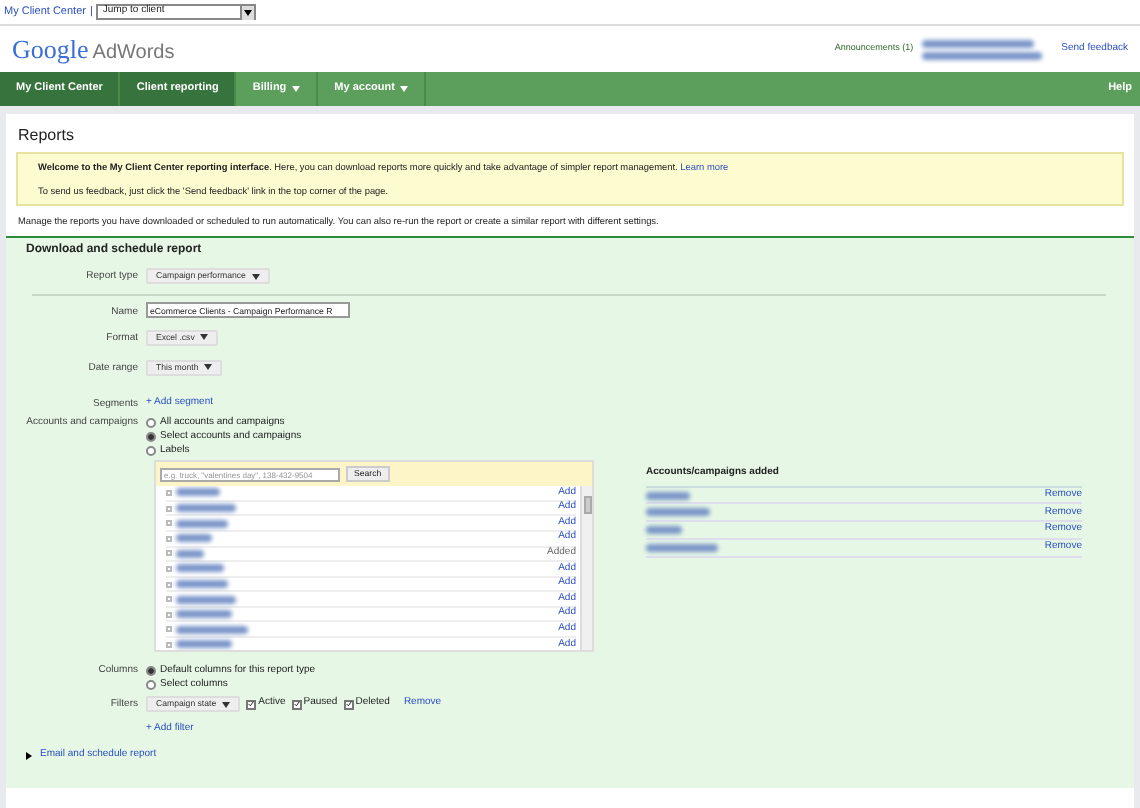  Describe the element at coordinates (29, 755) in the screenshot. I see `expand-arrow-icon` at that location.